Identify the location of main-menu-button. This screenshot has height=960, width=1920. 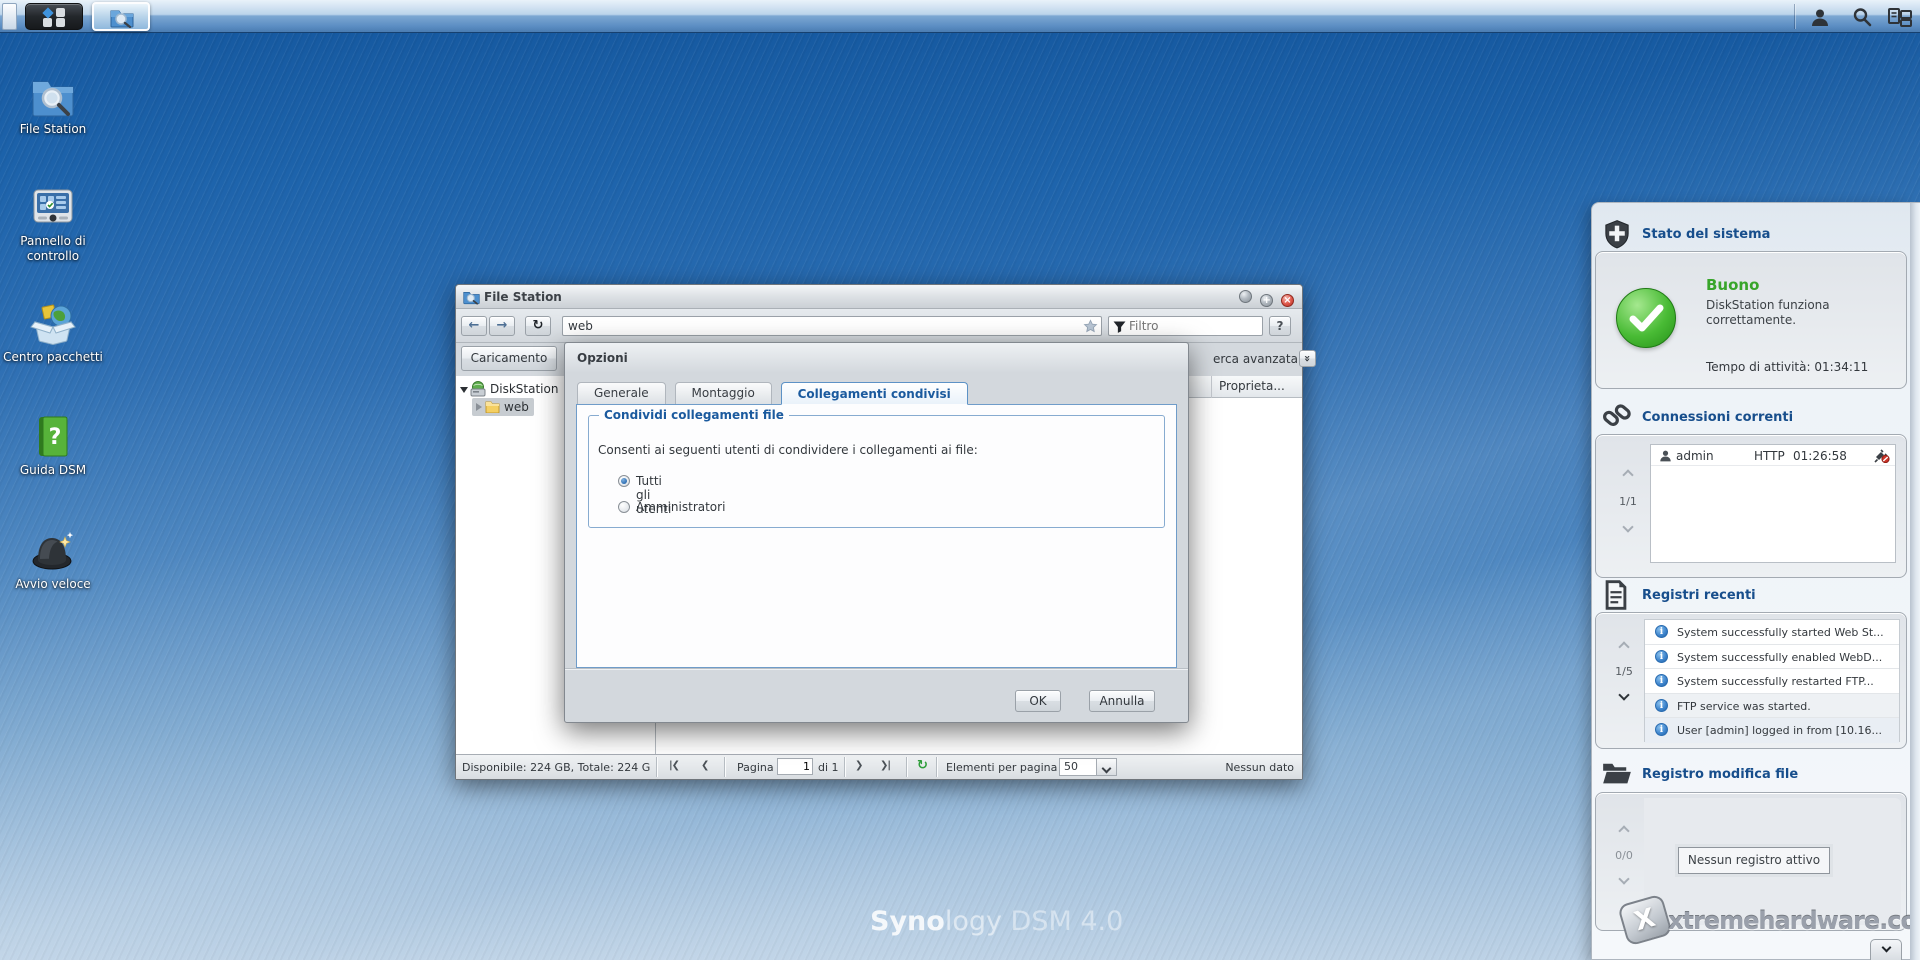
(54, 16).